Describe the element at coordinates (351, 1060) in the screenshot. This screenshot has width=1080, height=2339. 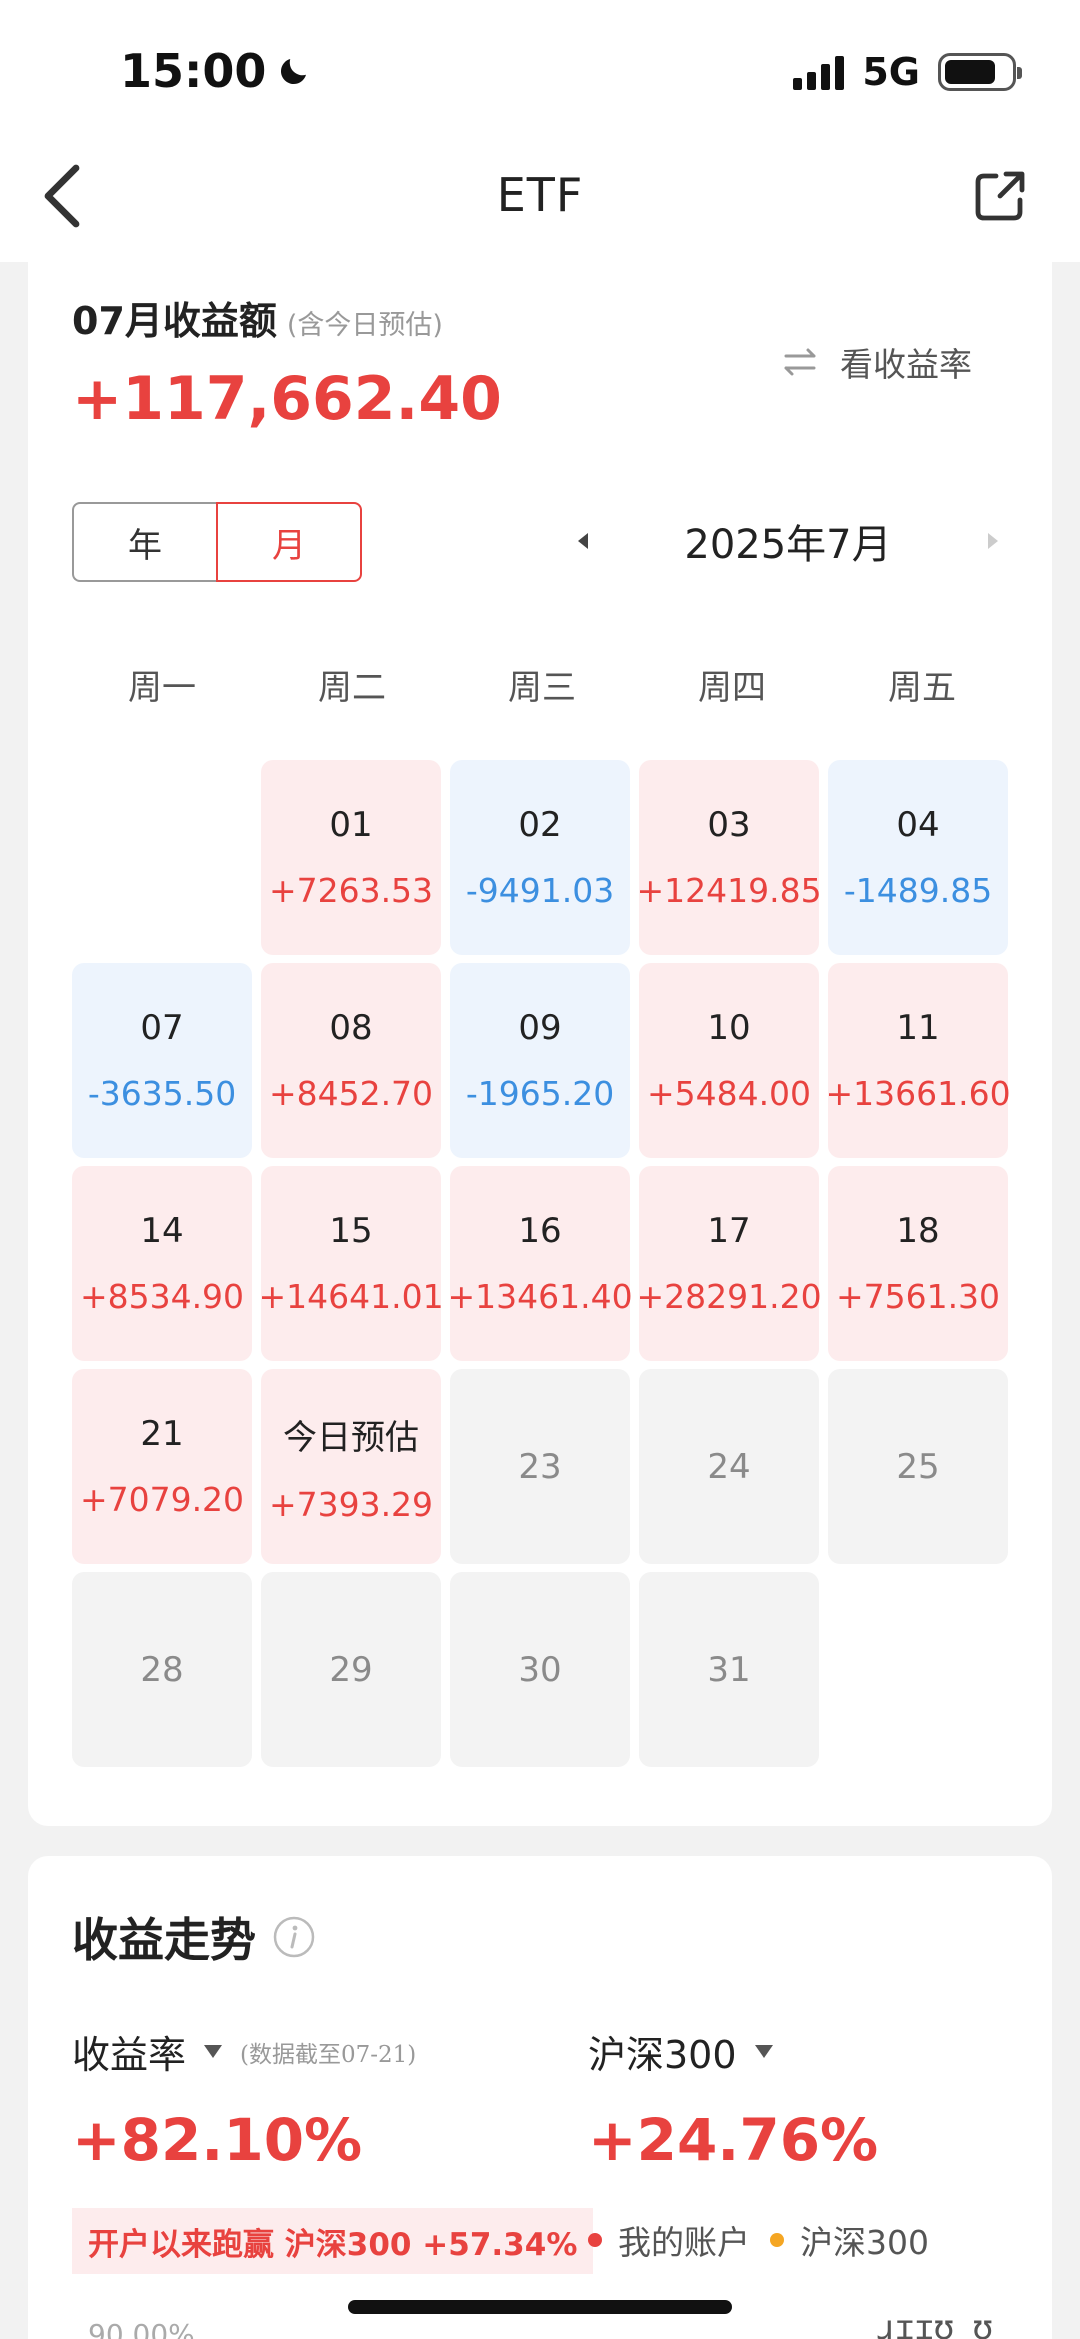
I see `calendar-day-cell: 08 +8452.70` at that location.